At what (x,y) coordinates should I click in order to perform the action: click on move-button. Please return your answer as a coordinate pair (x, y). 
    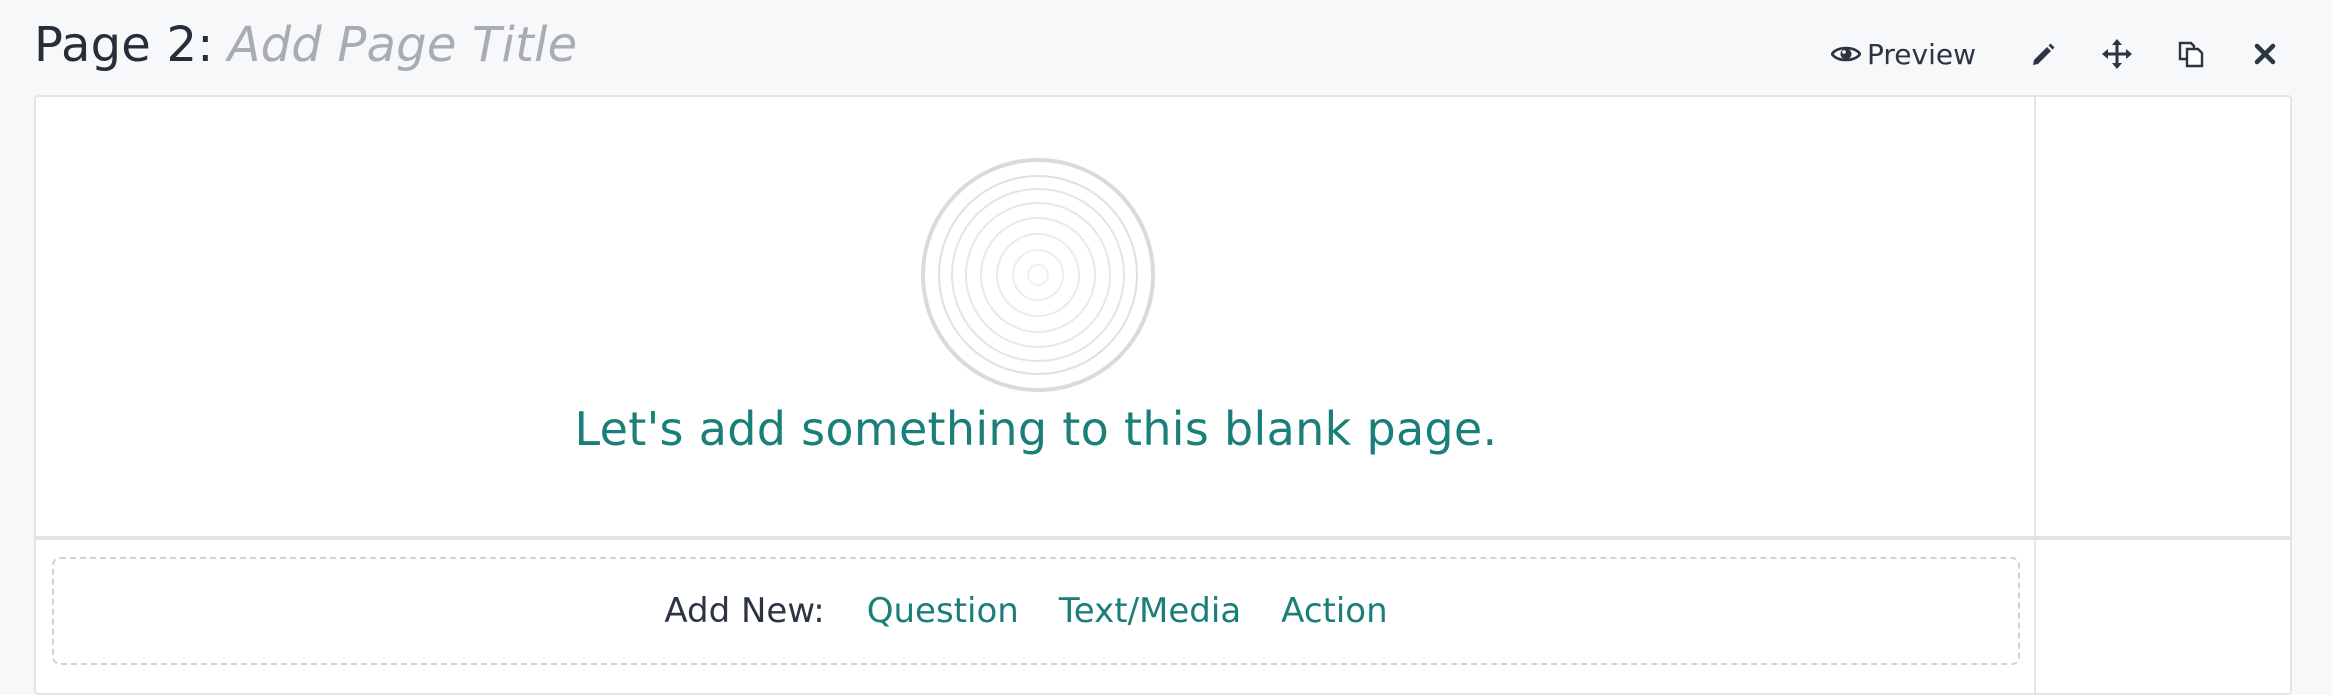
    Looking at the image, I should click on (2117, 54).